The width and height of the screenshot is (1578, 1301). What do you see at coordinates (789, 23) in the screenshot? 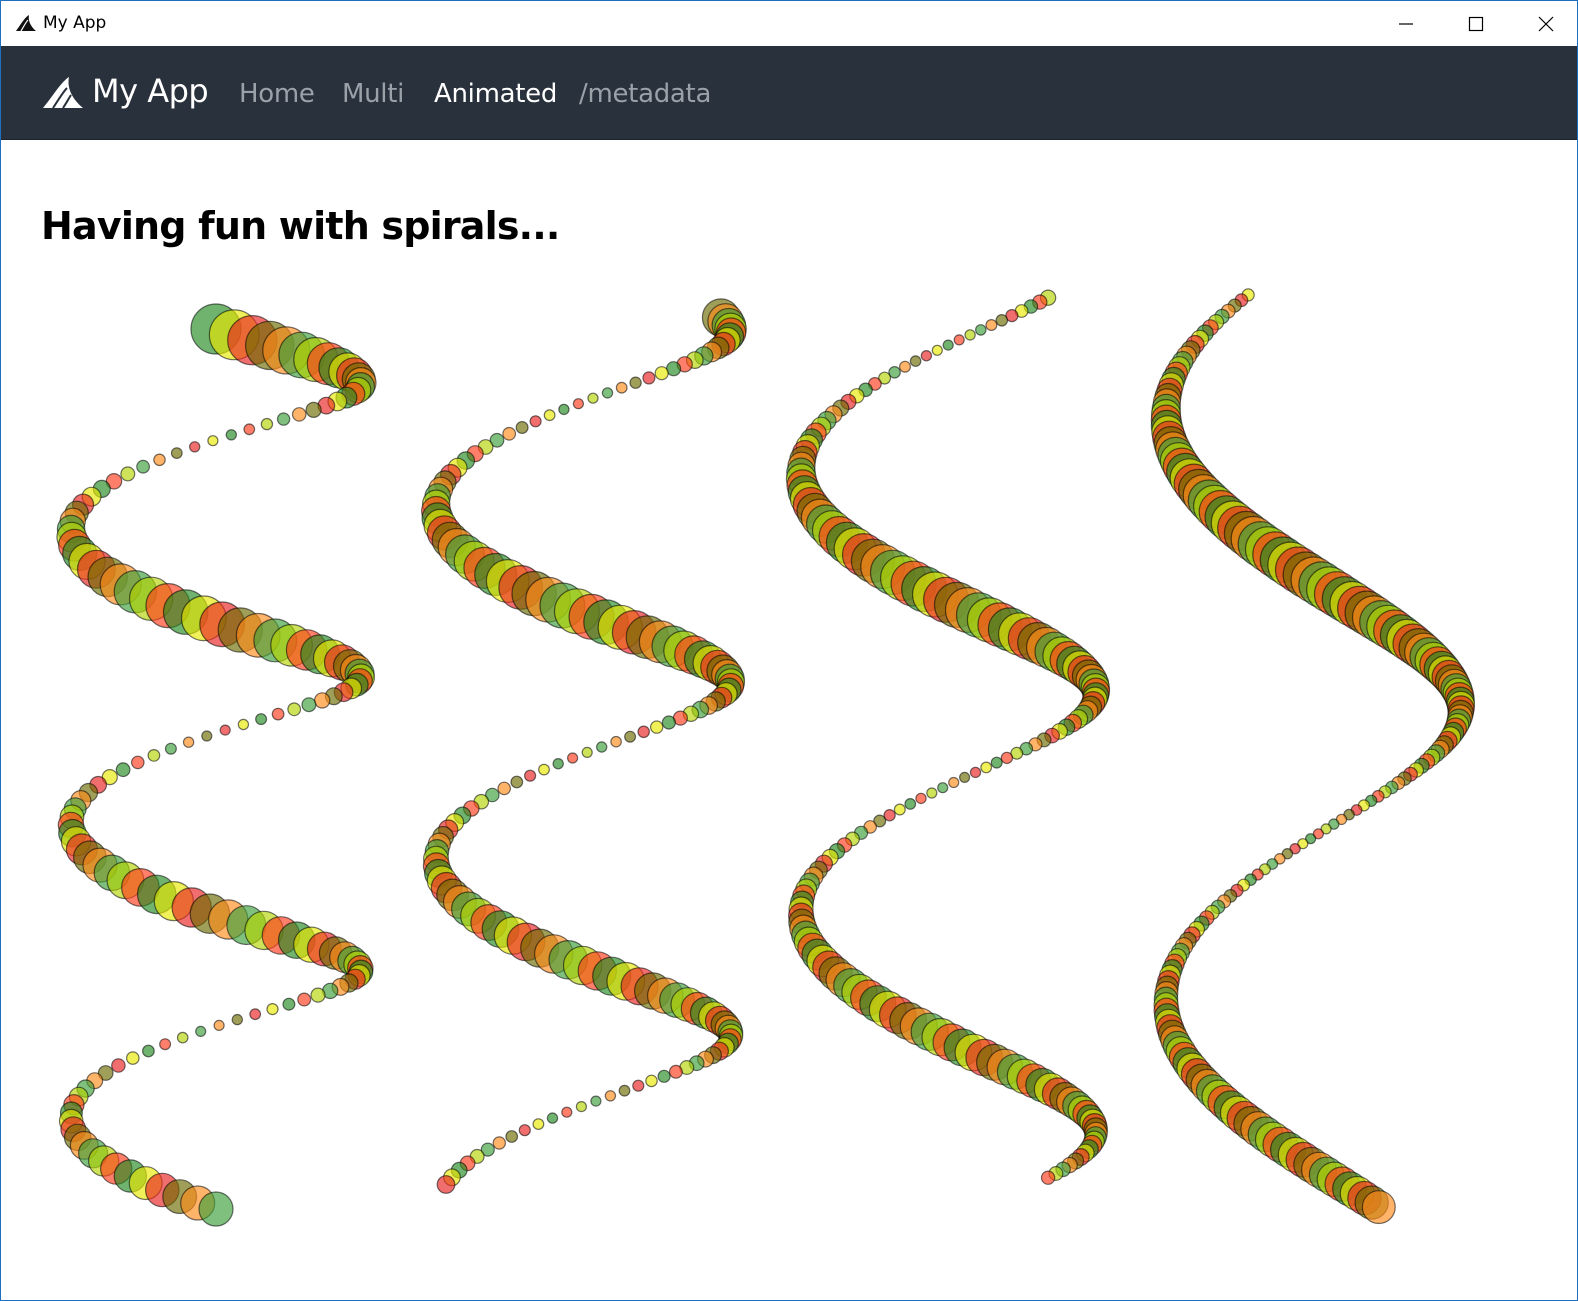
I see `title-bar: My App` at bounding box center [789, 23].